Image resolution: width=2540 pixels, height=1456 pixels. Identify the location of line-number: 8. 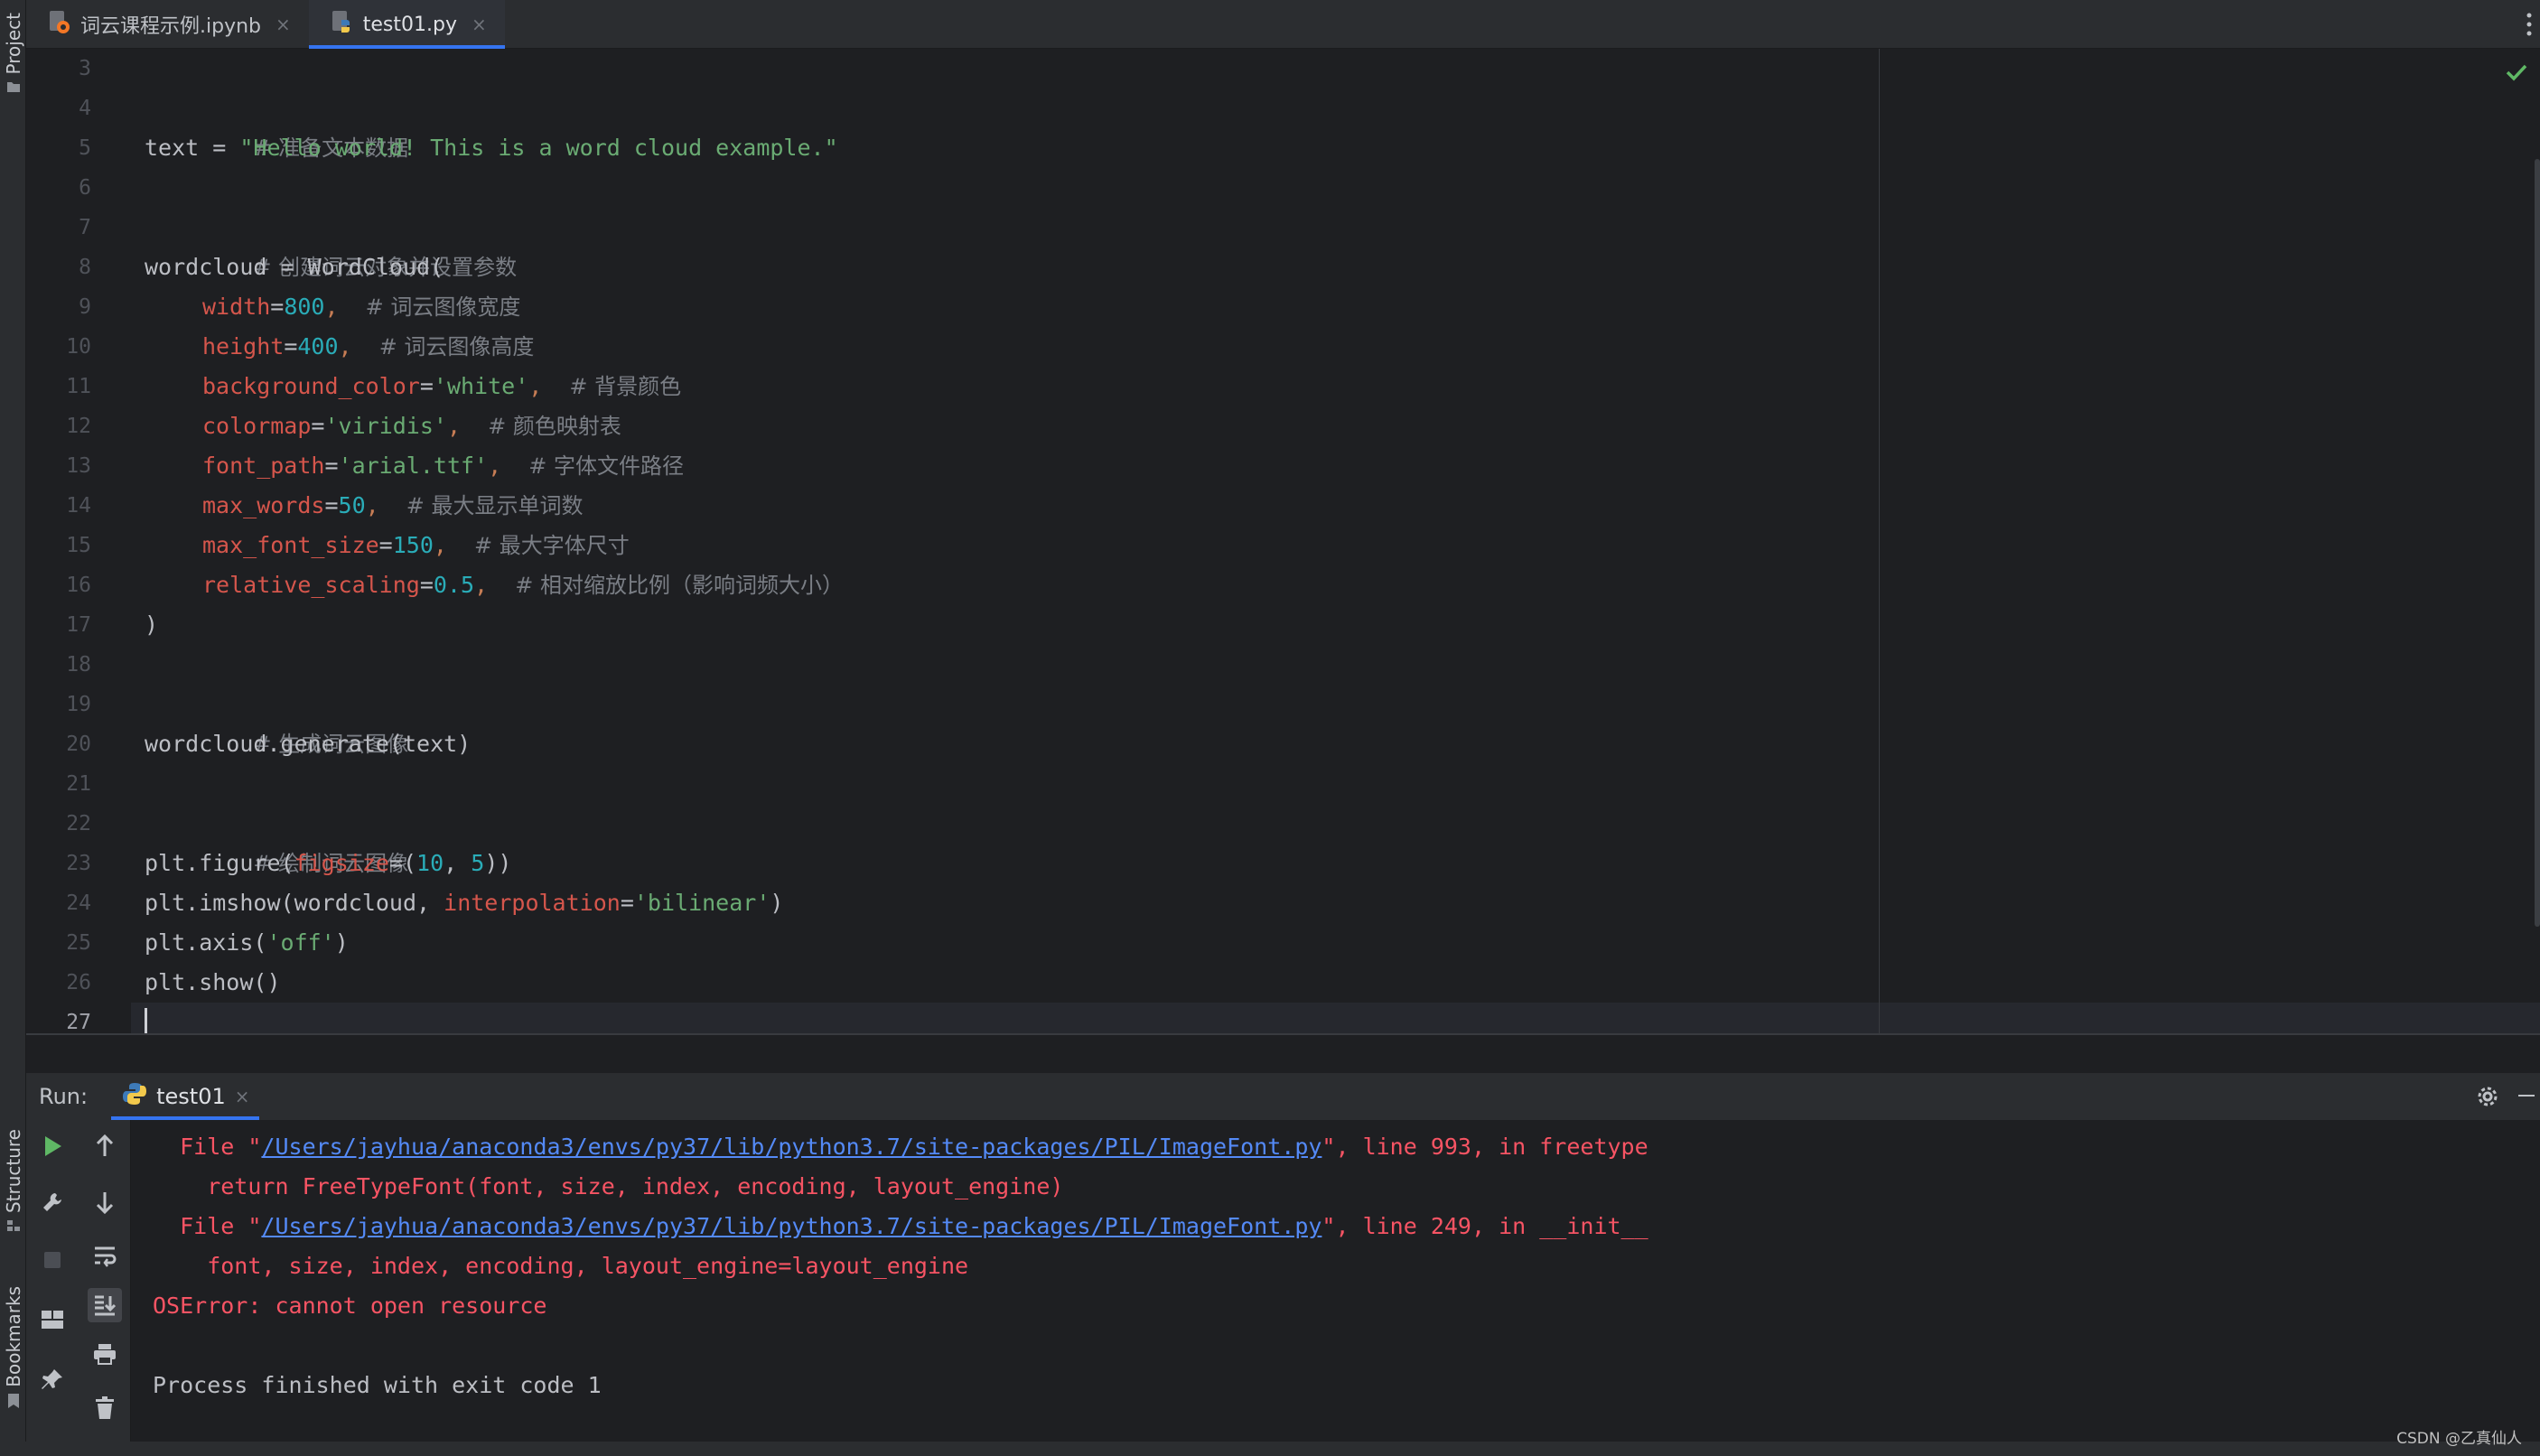
(85, 267).